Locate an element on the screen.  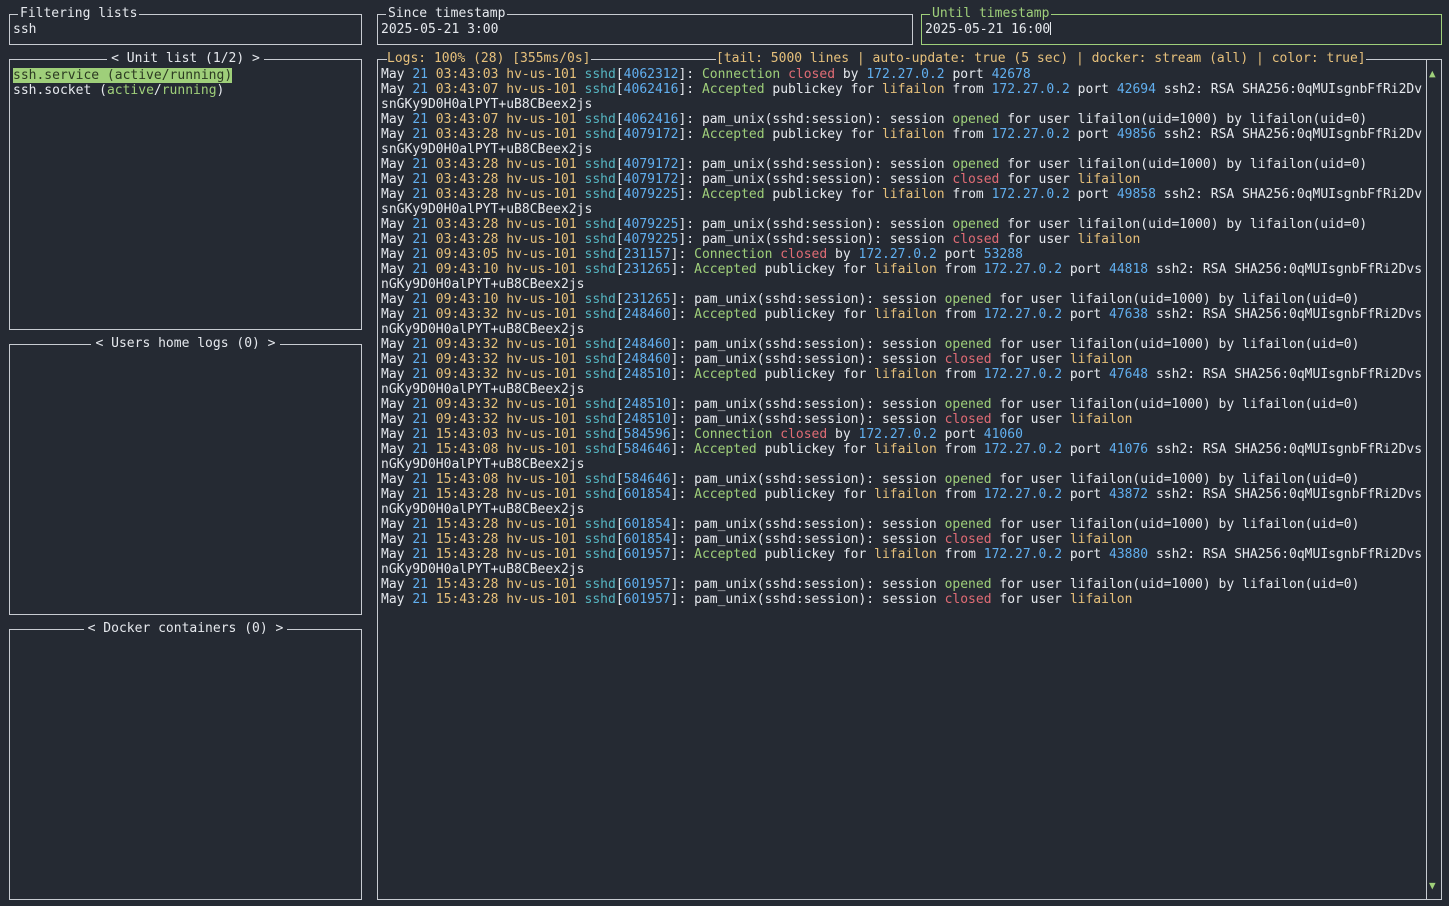
until-input-text: 2025-05-21 16:00 is located at coordinates (988, 29).